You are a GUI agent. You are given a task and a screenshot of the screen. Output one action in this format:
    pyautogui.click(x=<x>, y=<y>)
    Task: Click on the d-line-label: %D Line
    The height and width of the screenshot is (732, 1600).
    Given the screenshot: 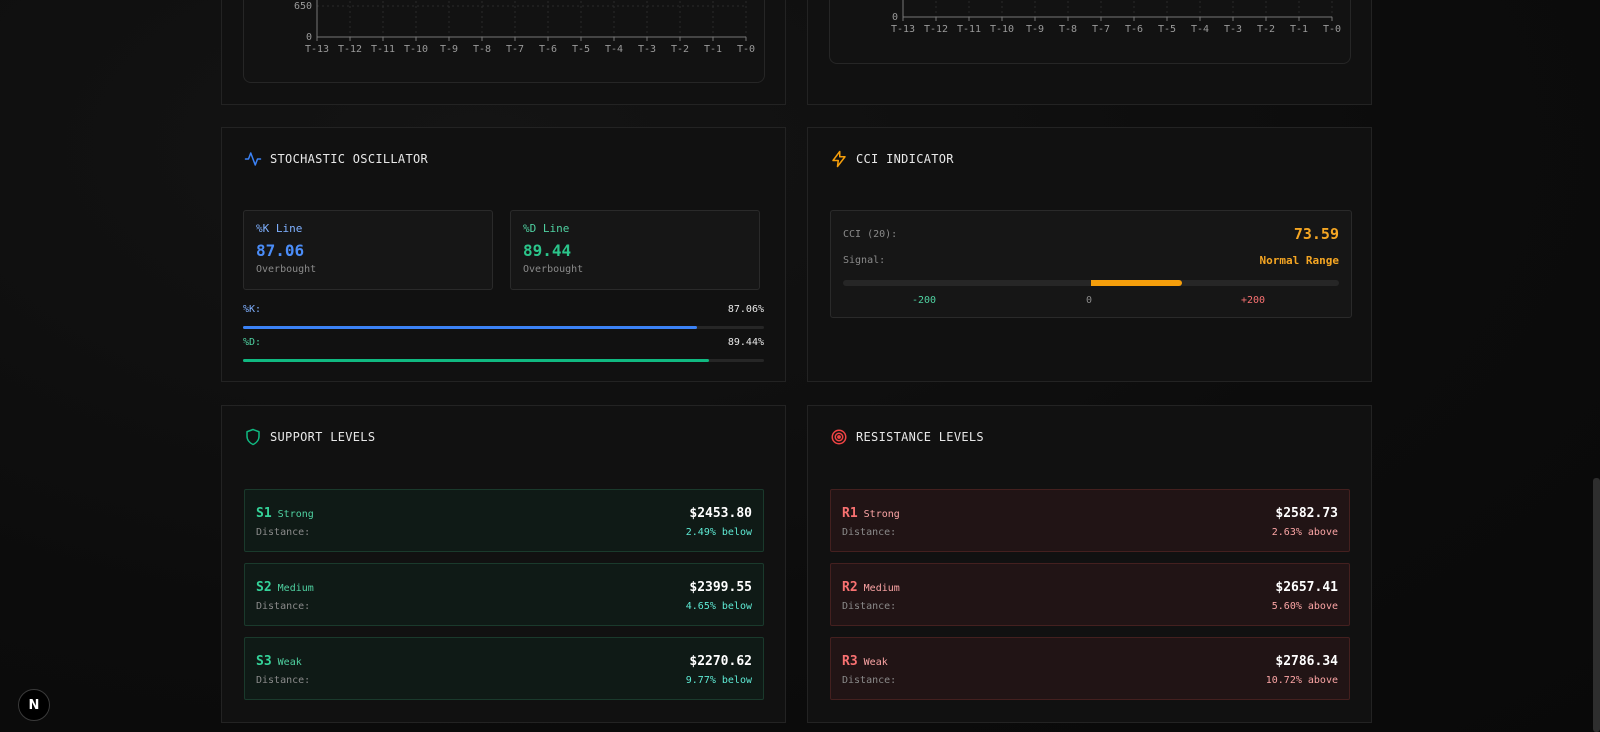 What is the action you would take?
    pyautogui.click(x=546, y=228)
    